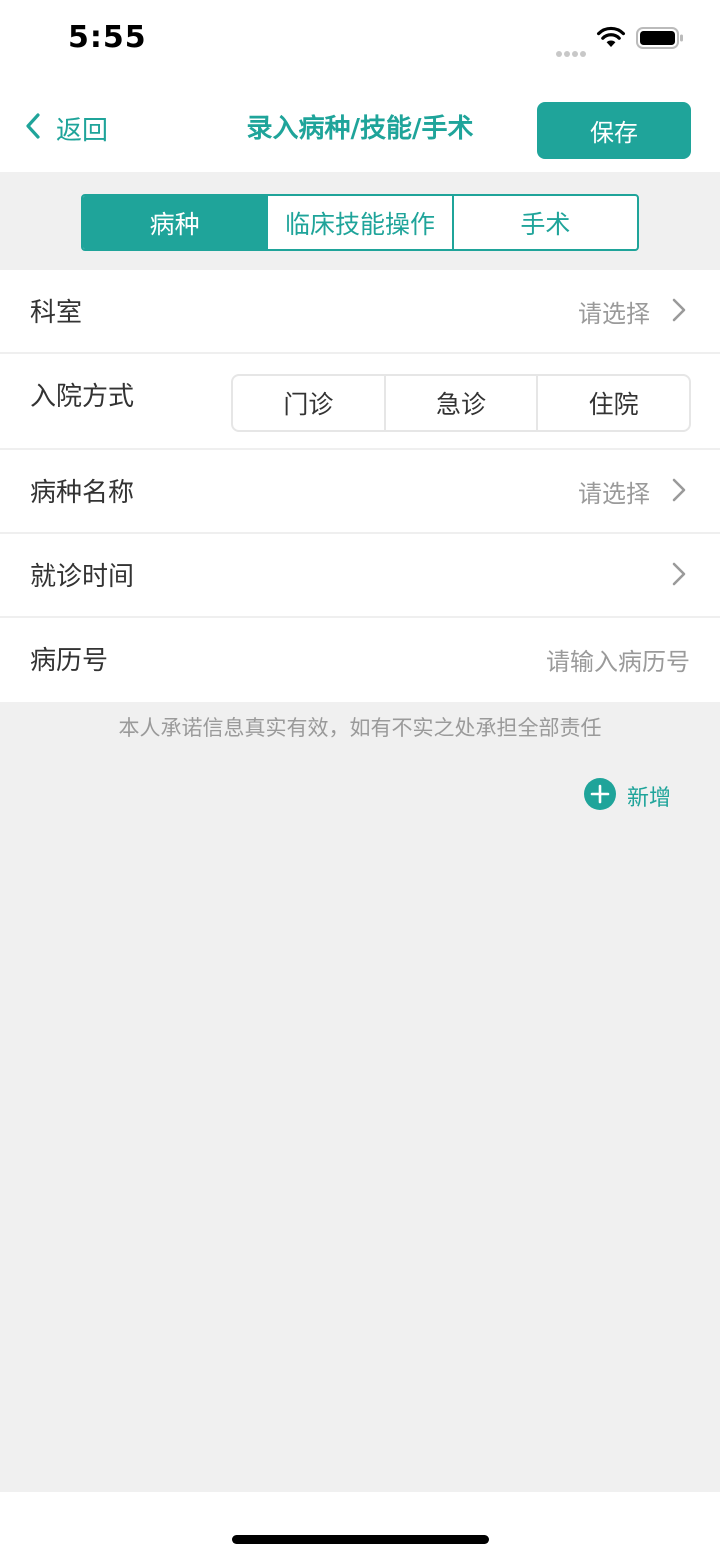  Describe the element at coordinates (33, 128) in the screenshot. I see `chevron-left-icon` at that location.